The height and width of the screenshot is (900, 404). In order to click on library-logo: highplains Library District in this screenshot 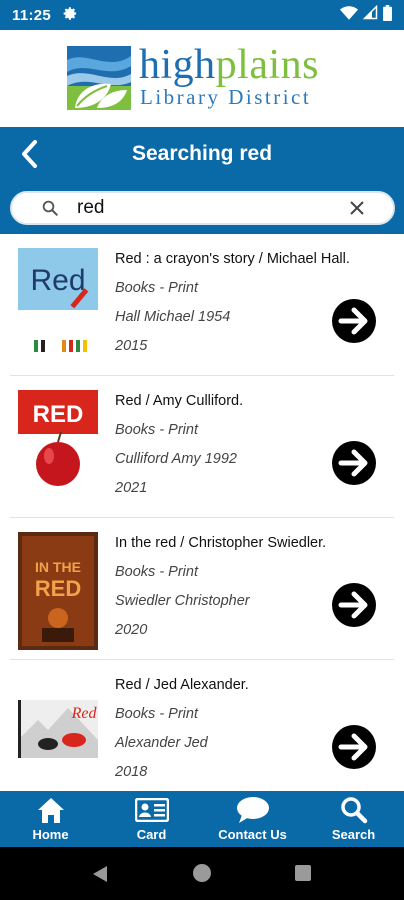, I will do `click(202, 78)`.